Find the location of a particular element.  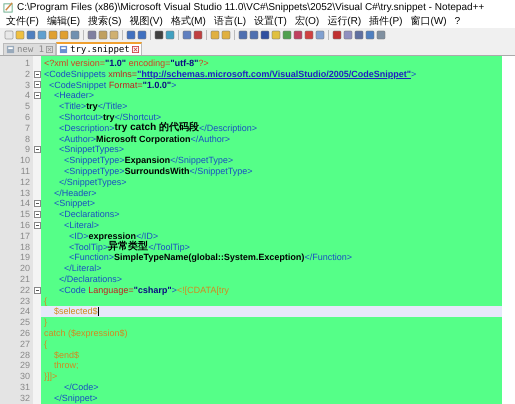

line-number: 2 is located at coordinates (27, 74).